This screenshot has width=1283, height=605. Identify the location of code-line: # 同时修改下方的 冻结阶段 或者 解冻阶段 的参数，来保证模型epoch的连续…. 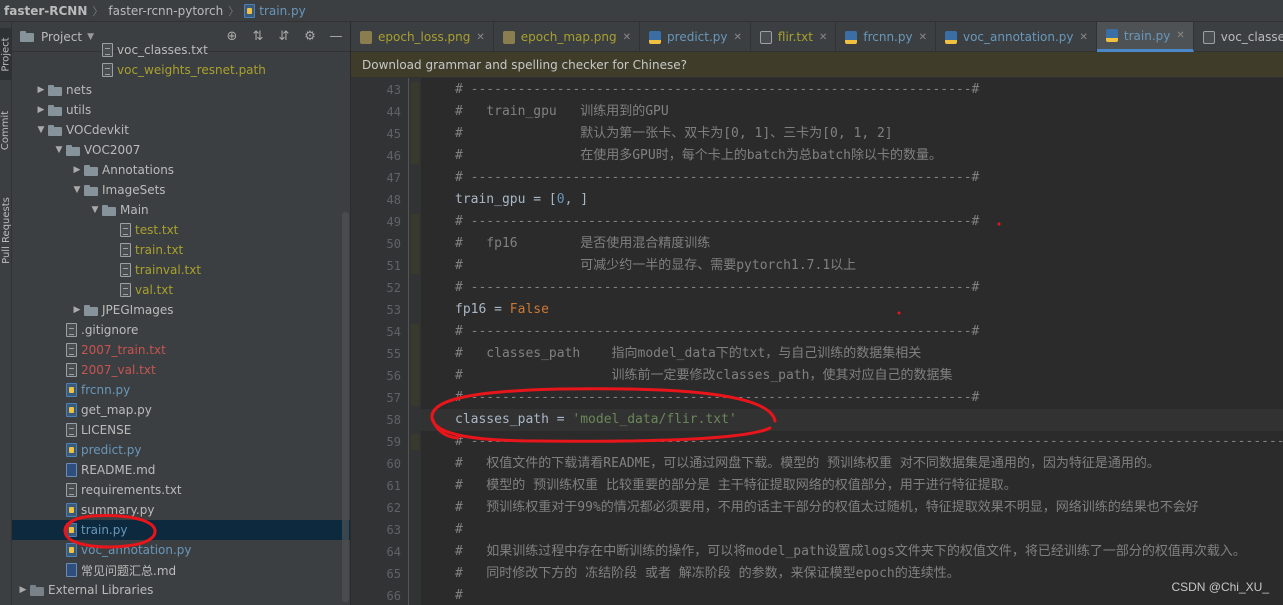
(707, 574).